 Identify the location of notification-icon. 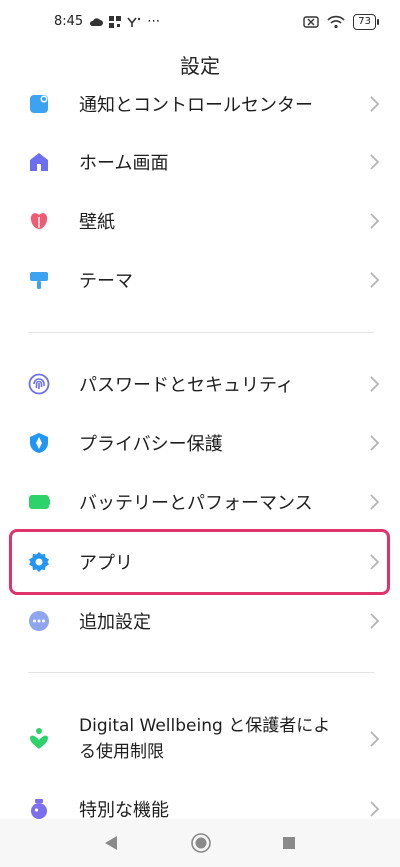
(39, 104).